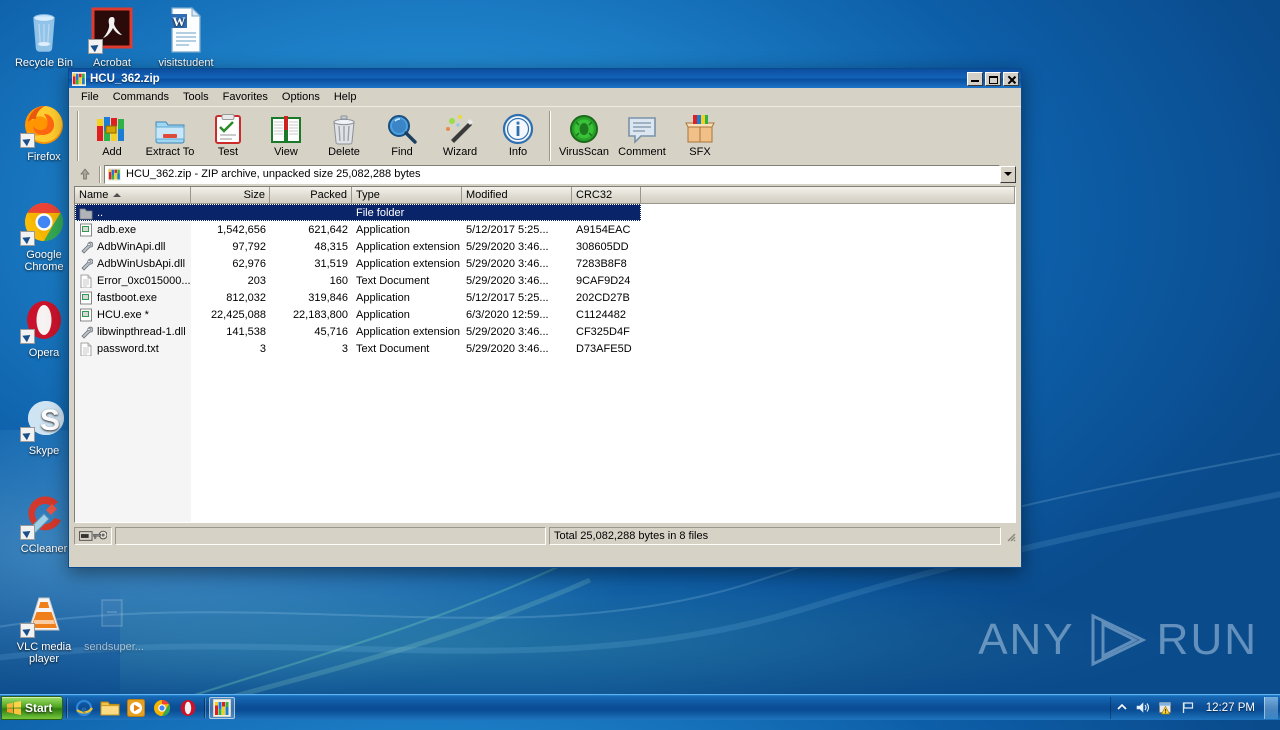  I want to click on winrar-books-icon, so click(114, 174).